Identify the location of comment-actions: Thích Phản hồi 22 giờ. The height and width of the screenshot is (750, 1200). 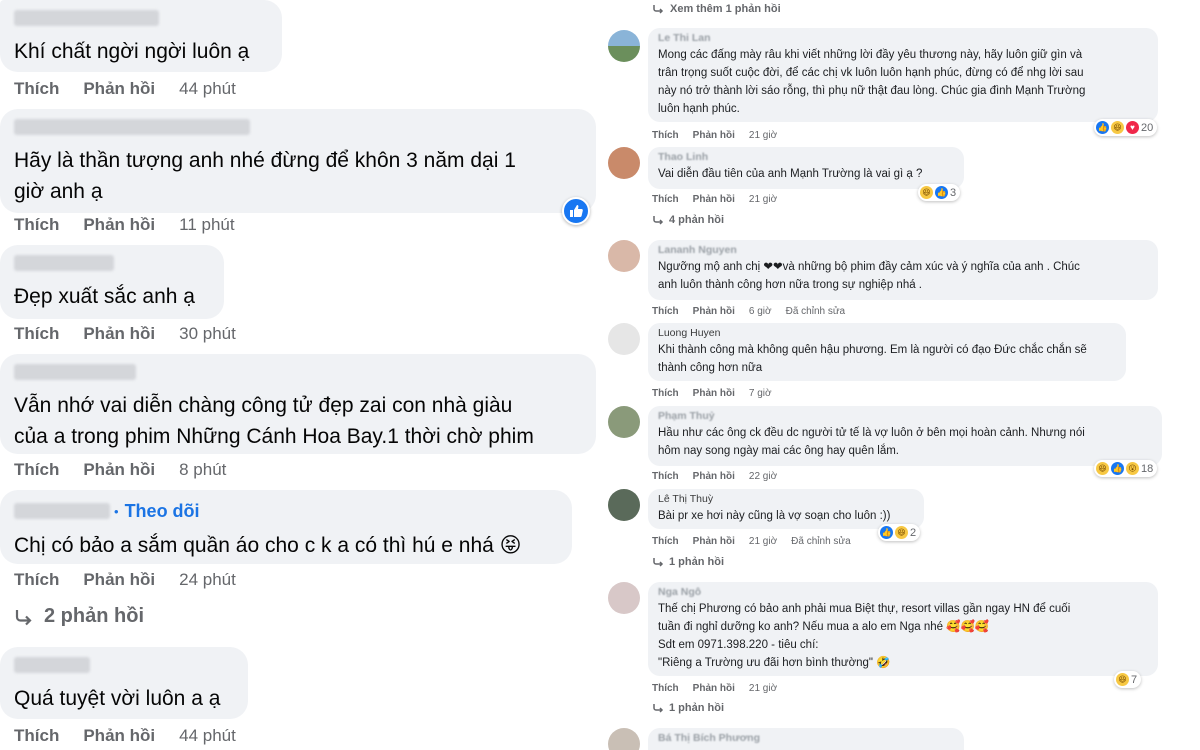
(714, 476).